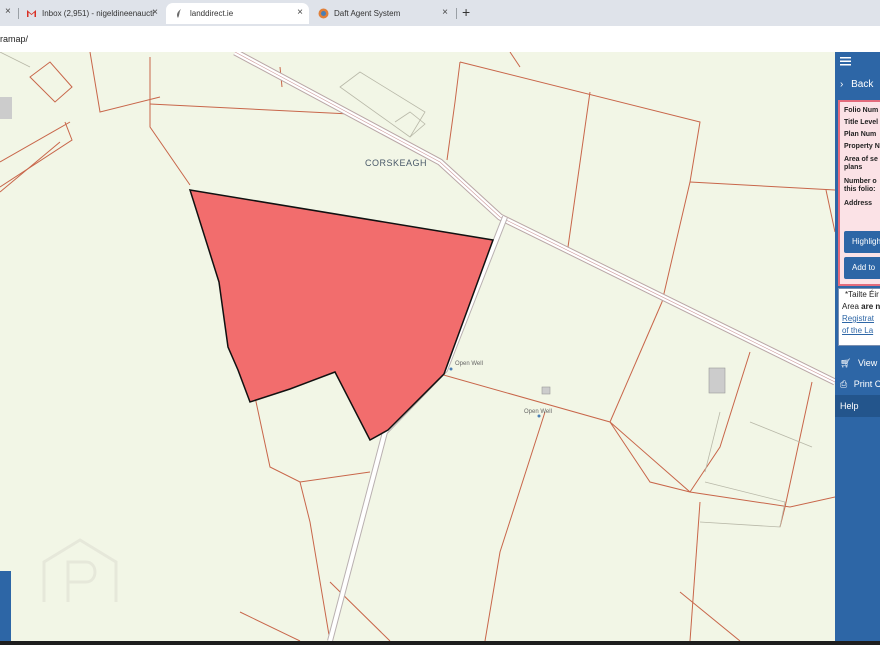  What do you see at coordinates (860, 189) in the screenshot?
I see `field-label: this folio:` at bounding box center [860, 189].